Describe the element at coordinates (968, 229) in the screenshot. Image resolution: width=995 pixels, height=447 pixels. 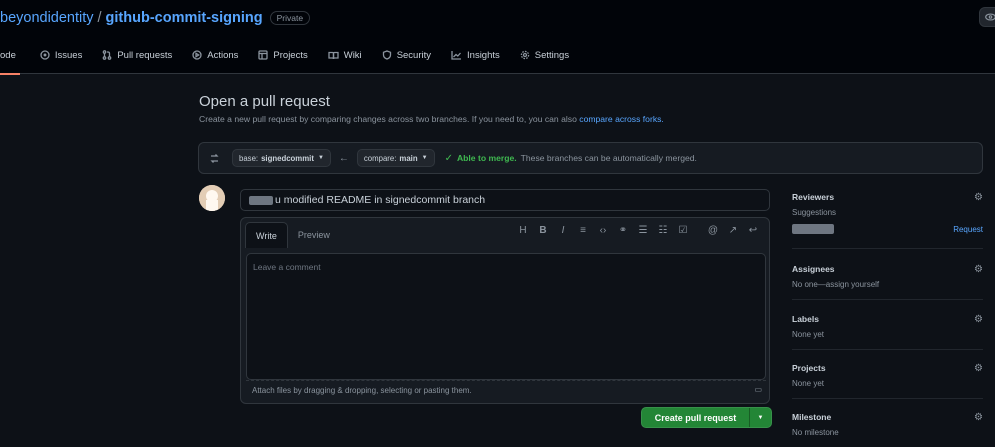
I see `request-review-link: Request` at that location.